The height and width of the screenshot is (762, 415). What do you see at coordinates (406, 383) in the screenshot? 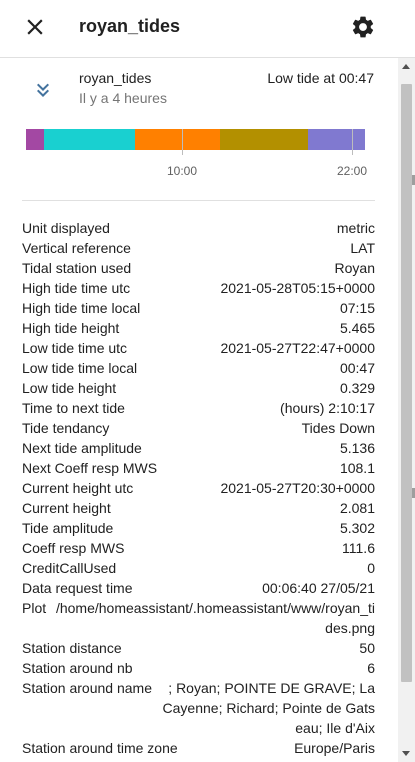
I see `scrollbar-thumb` at bounding box center [406, 383].